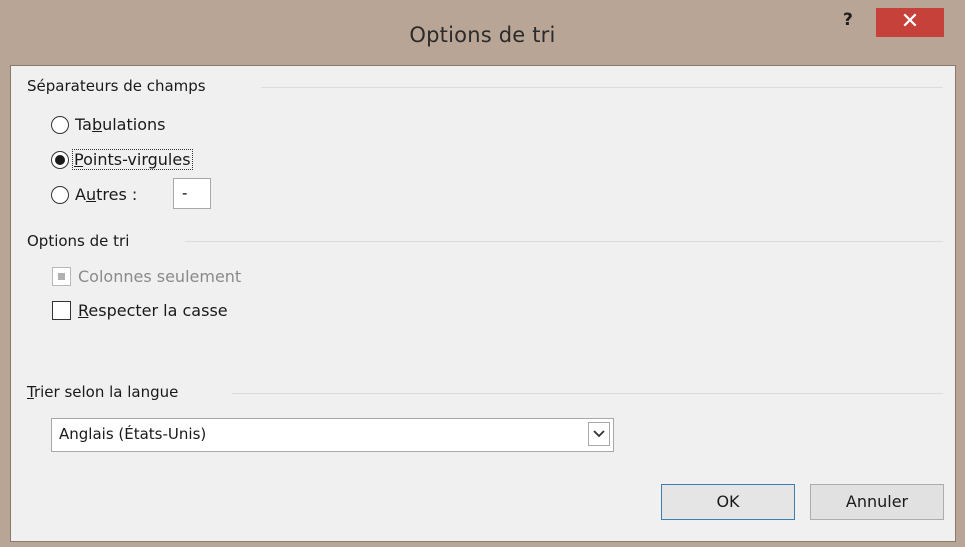  Describe the element at coordinates (877, 502) in the screenshot. I see `cancel-button: Annuler` at that location.